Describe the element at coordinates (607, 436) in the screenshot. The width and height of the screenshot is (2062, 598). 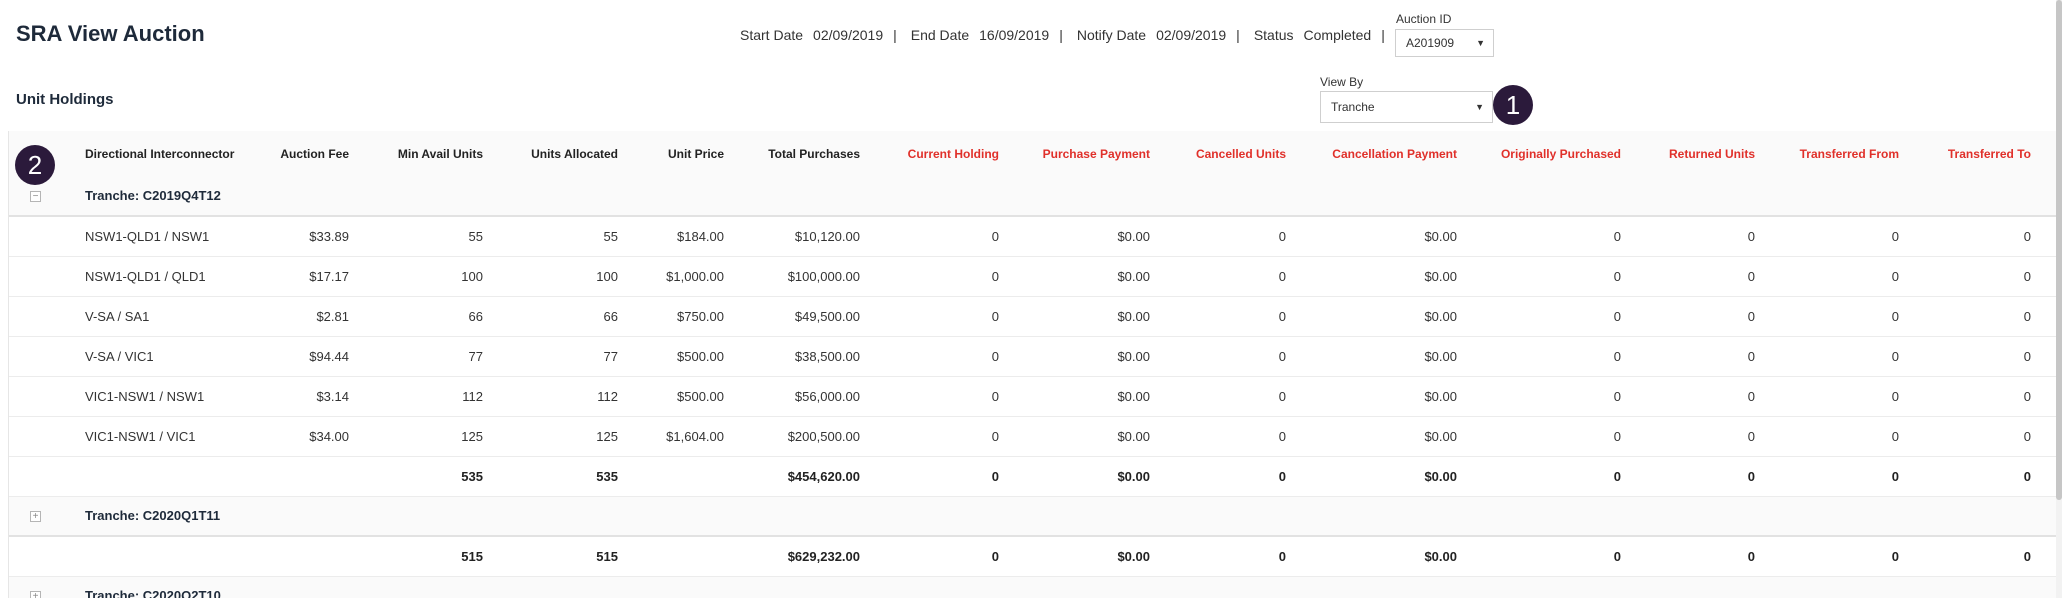
I see `table-cell: 125` at that location.